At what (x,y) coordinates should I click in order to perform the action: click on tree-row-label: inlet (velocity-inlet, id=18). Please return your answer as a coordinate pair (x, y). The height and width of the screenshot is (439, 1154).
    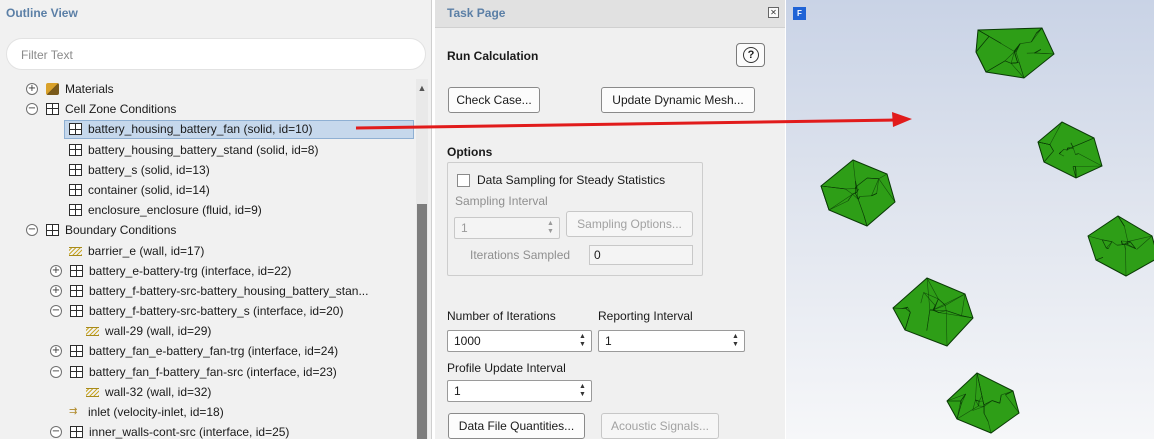
    Looking at the image, I should click on (156, 412).